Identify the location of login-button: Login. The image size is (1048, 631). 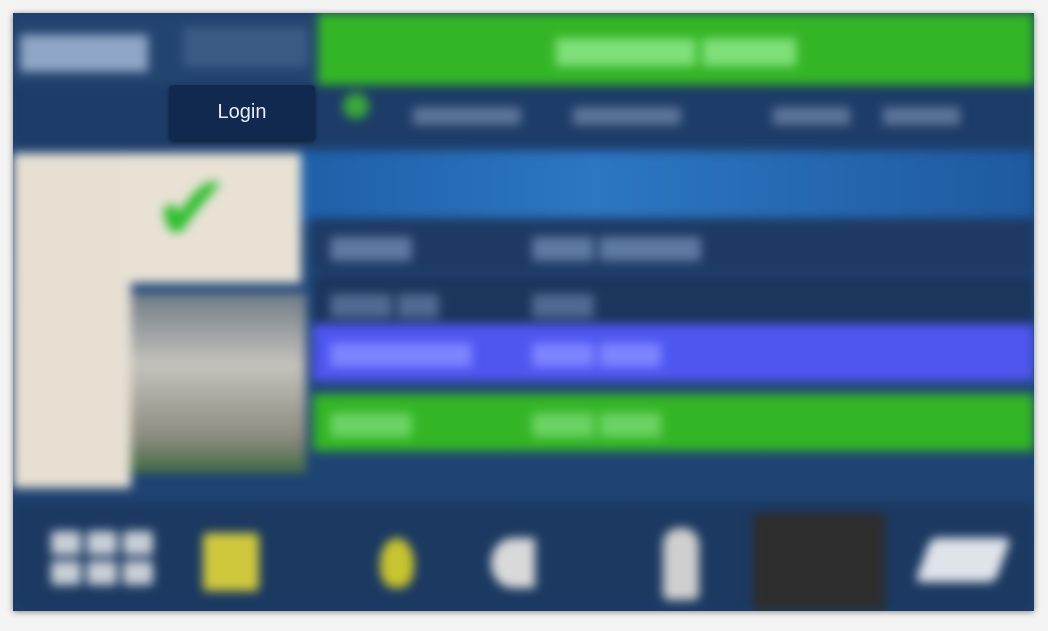
(242, 112).